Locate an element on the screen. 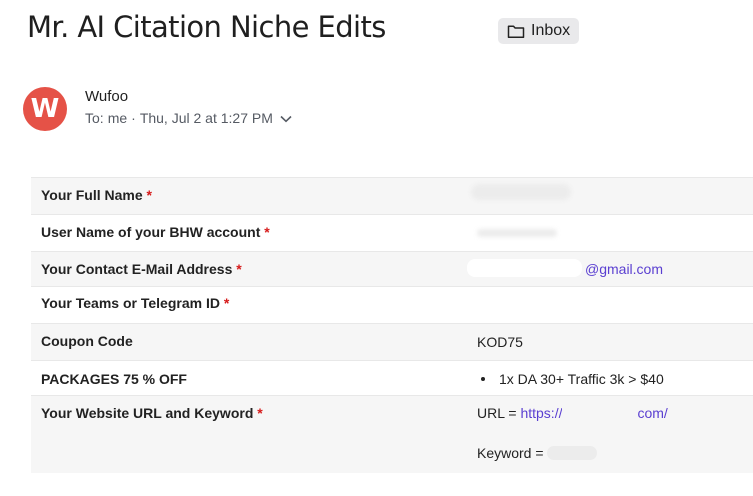  folder-label: Inbox is located at coordinates (551, 30).